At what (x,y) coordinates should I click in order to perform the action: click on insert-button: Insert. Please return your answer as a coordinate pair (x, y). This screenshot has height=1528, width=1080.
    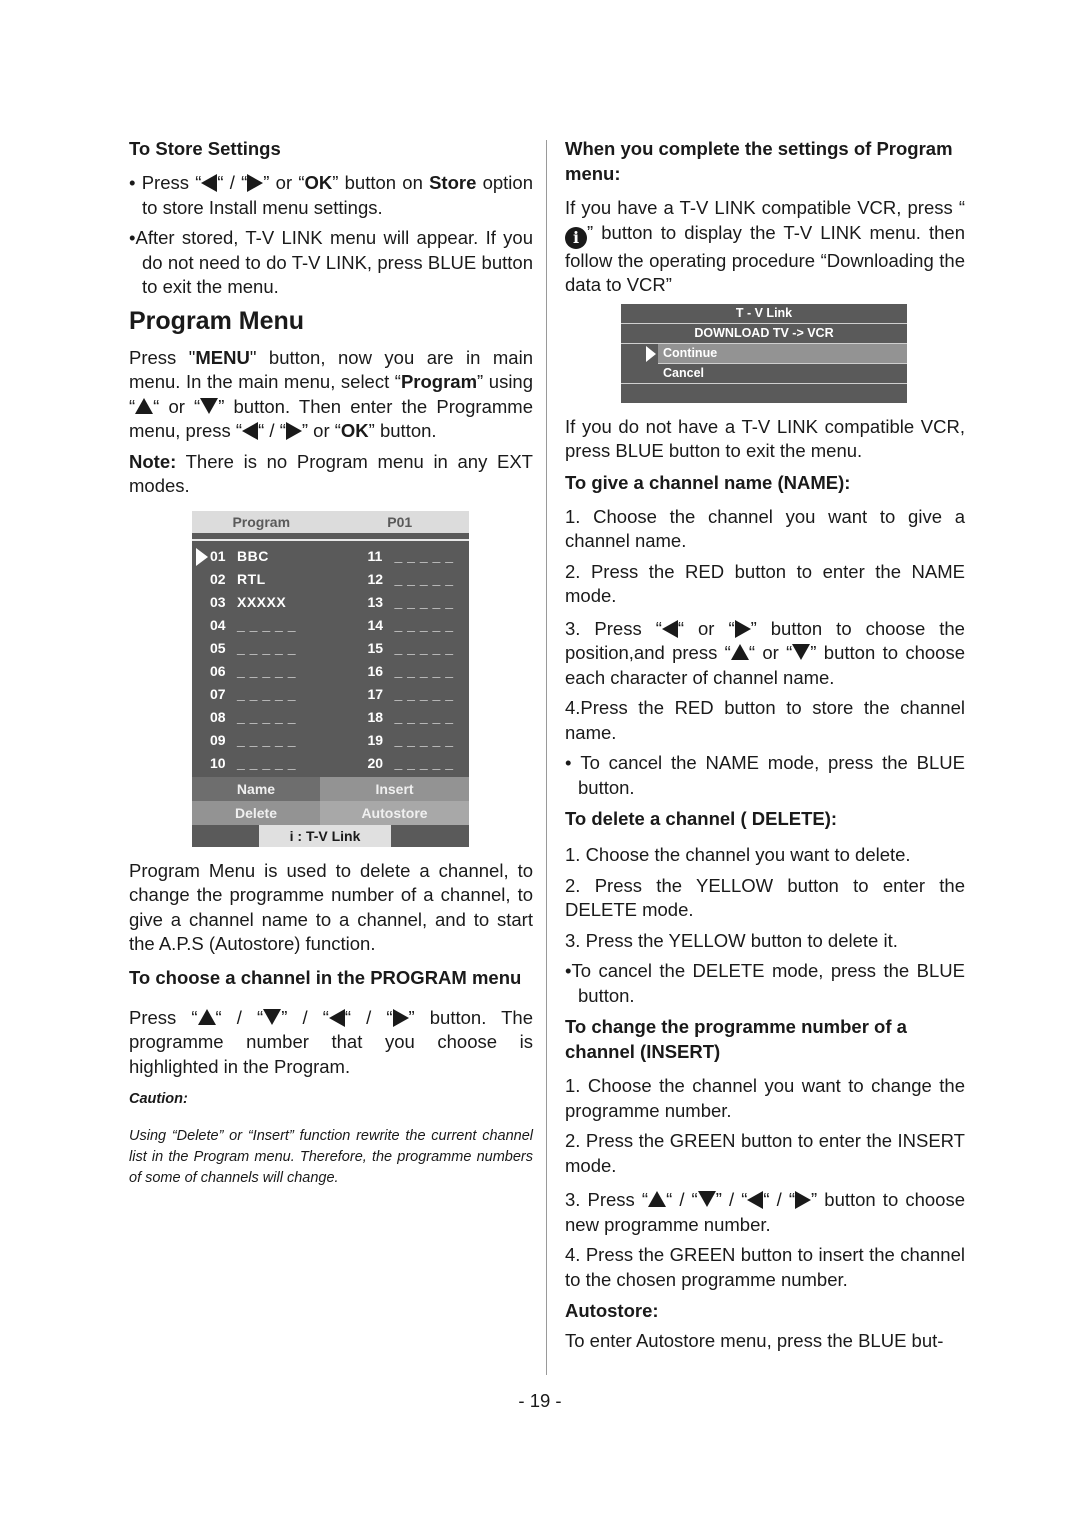
    Looking at the image, I should click on (394, 788).